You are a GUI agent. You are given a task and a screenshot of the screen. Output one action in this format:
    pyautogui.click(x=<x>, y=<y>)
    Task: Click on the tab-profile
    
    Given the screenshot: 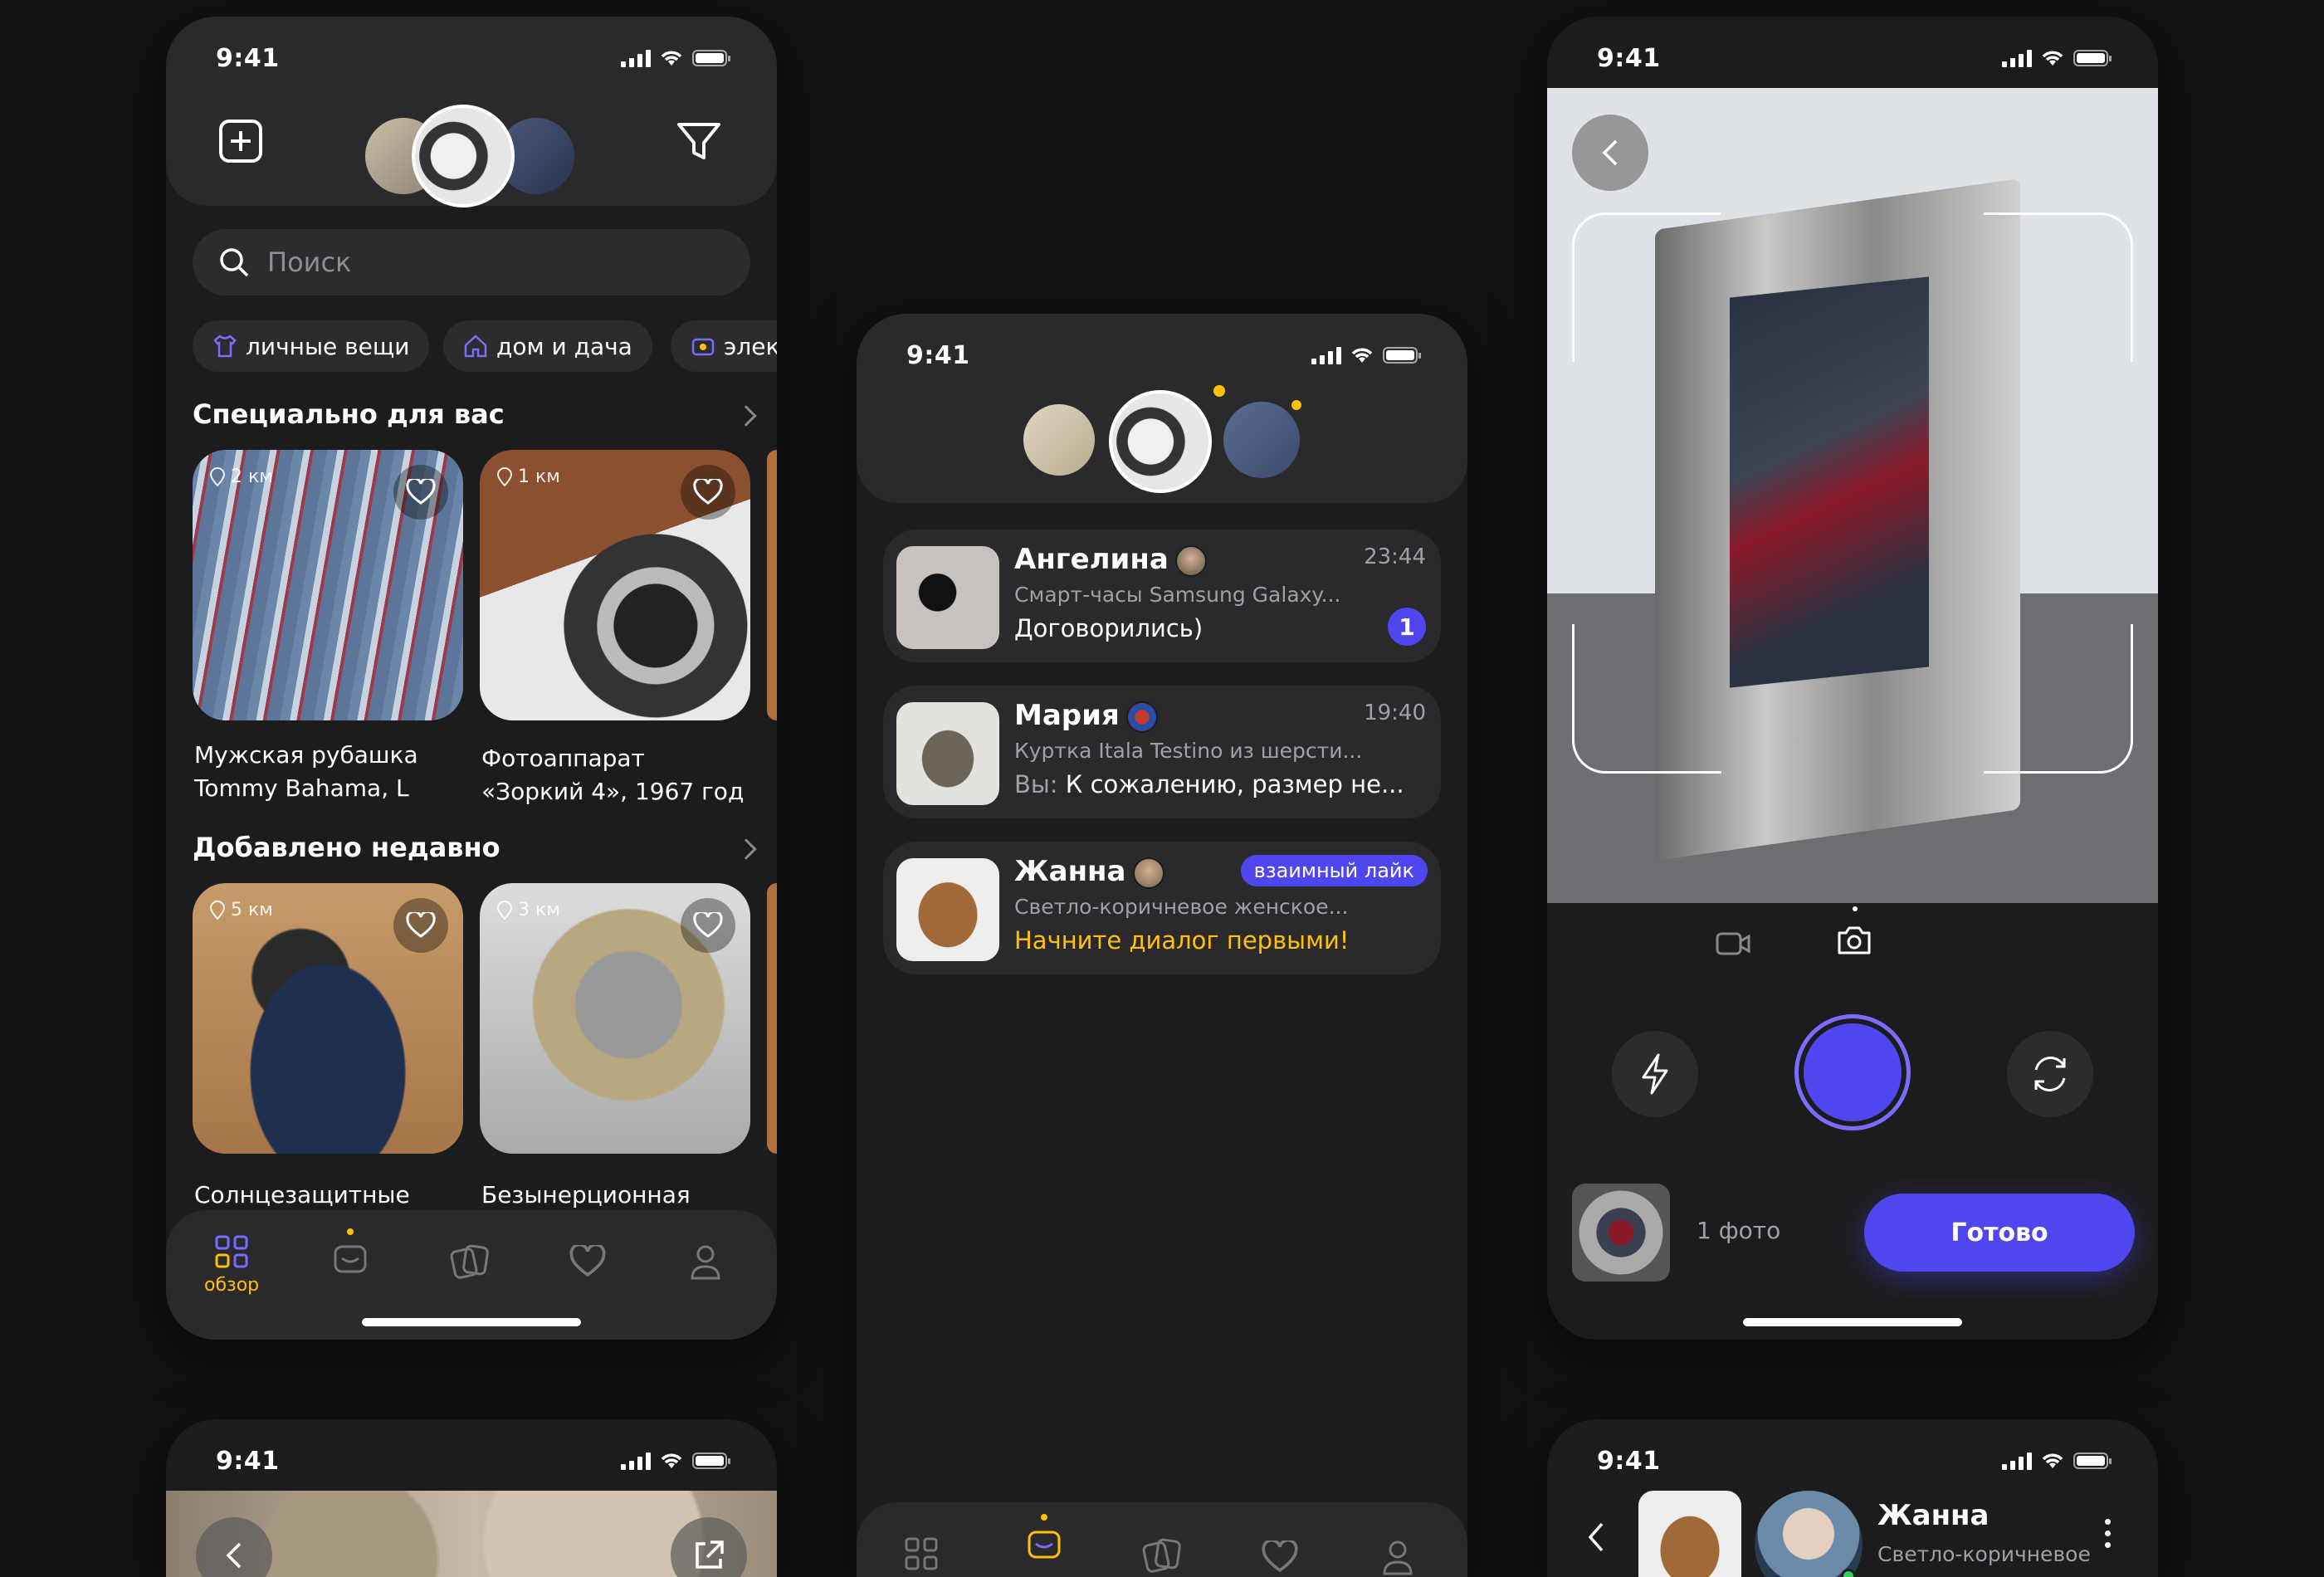 What is the action you would take?
    pyautogui.click(x=706, y=1261)
    